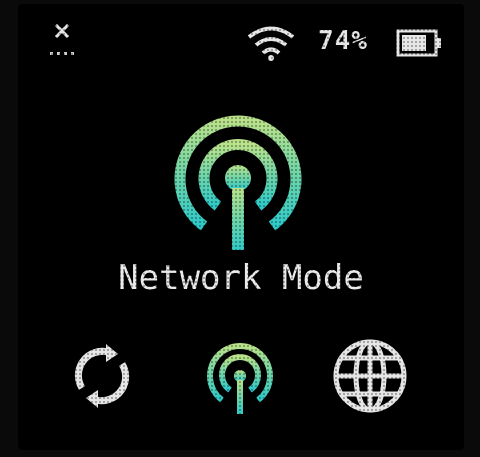 The height and width of the screenshot is (457, 480). I want to click on globe-icon, so click(370, 376).